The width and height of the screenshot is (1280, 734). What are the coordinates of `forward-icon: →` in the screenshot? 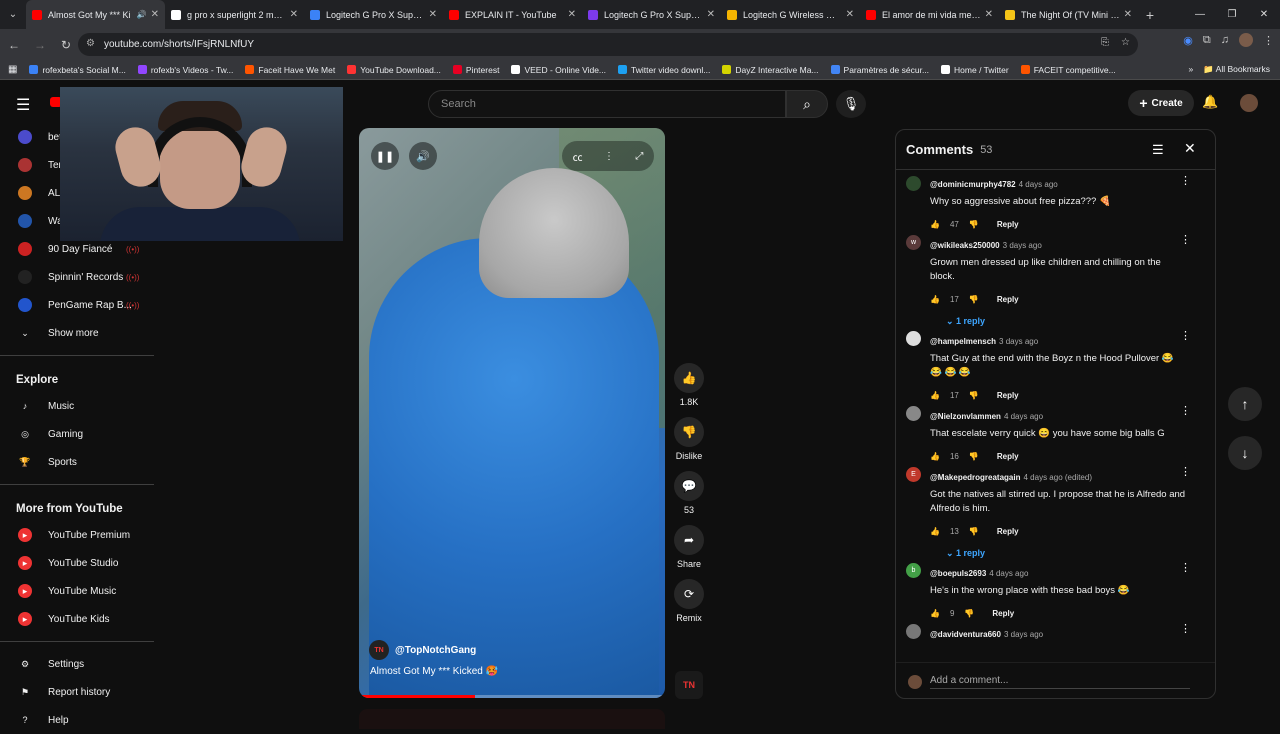 It's located at (40, 45).